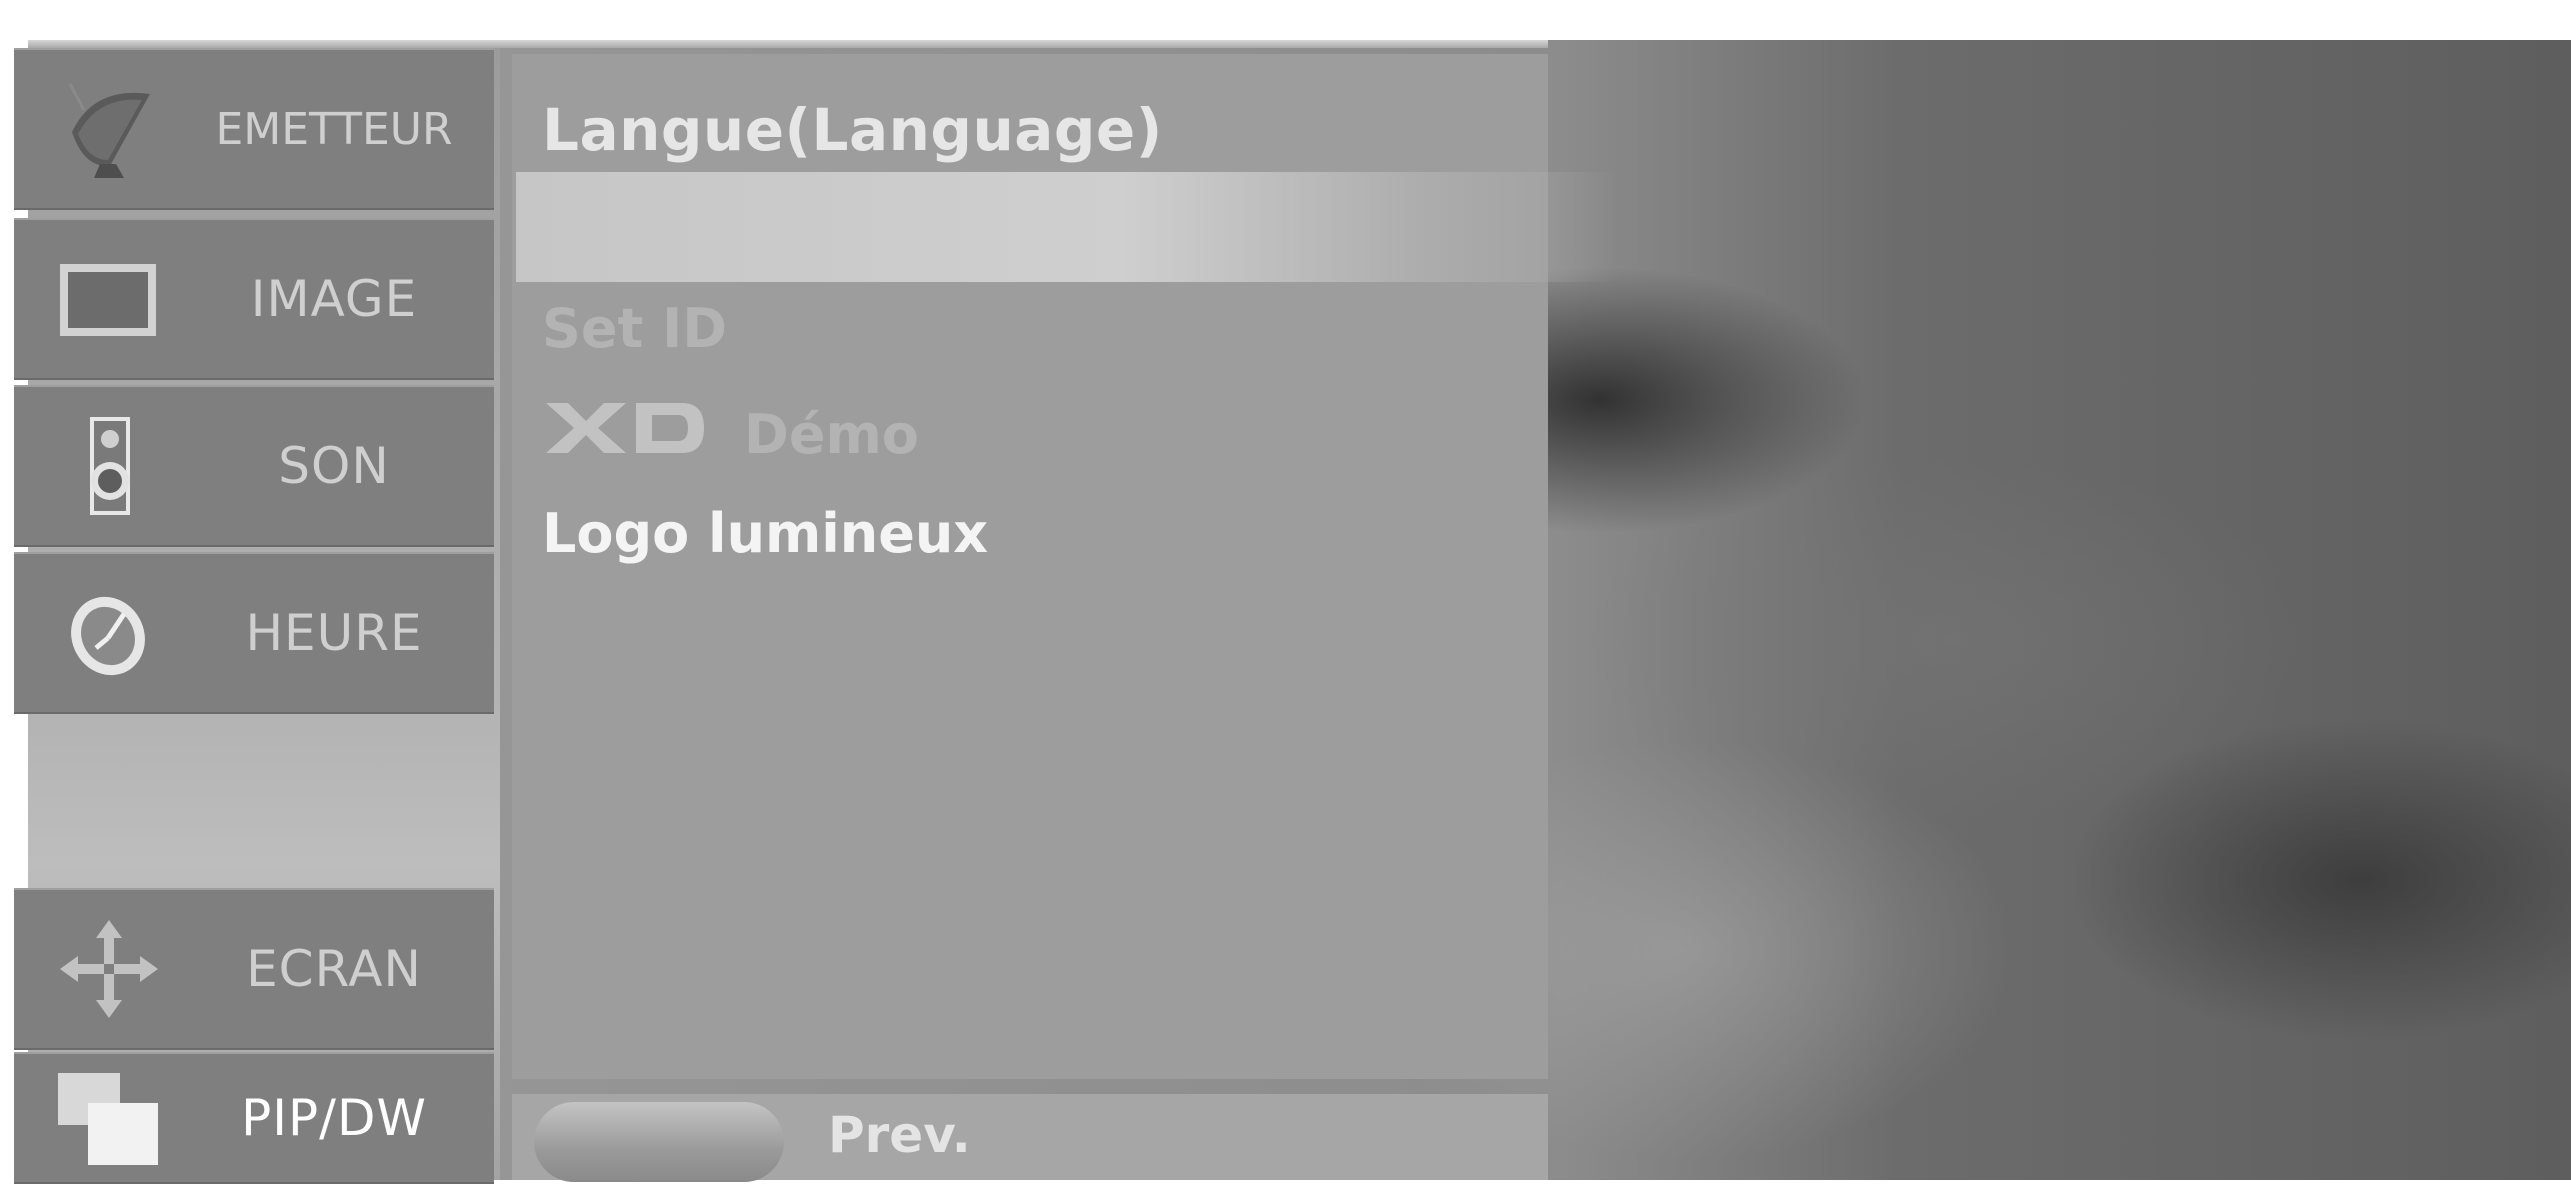  I want to click on sidebar-item-heure: HEURE, so click(254, 633).